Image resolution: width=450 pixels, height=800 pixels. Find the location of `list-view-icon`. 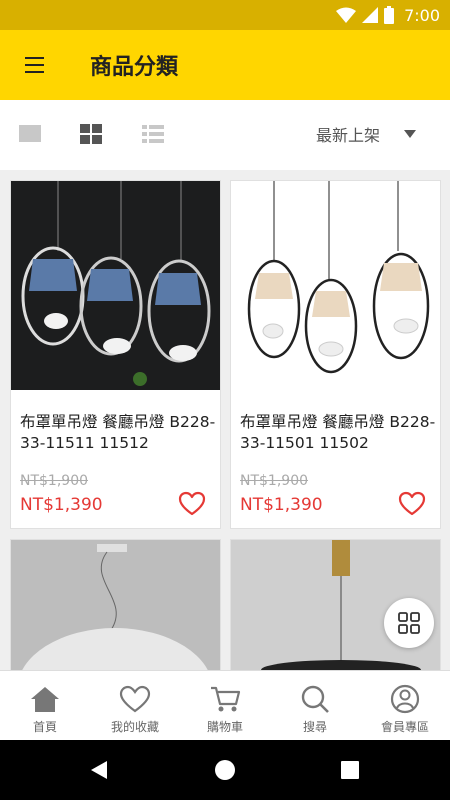

list-view-icon is located at coordinates (153, 134).